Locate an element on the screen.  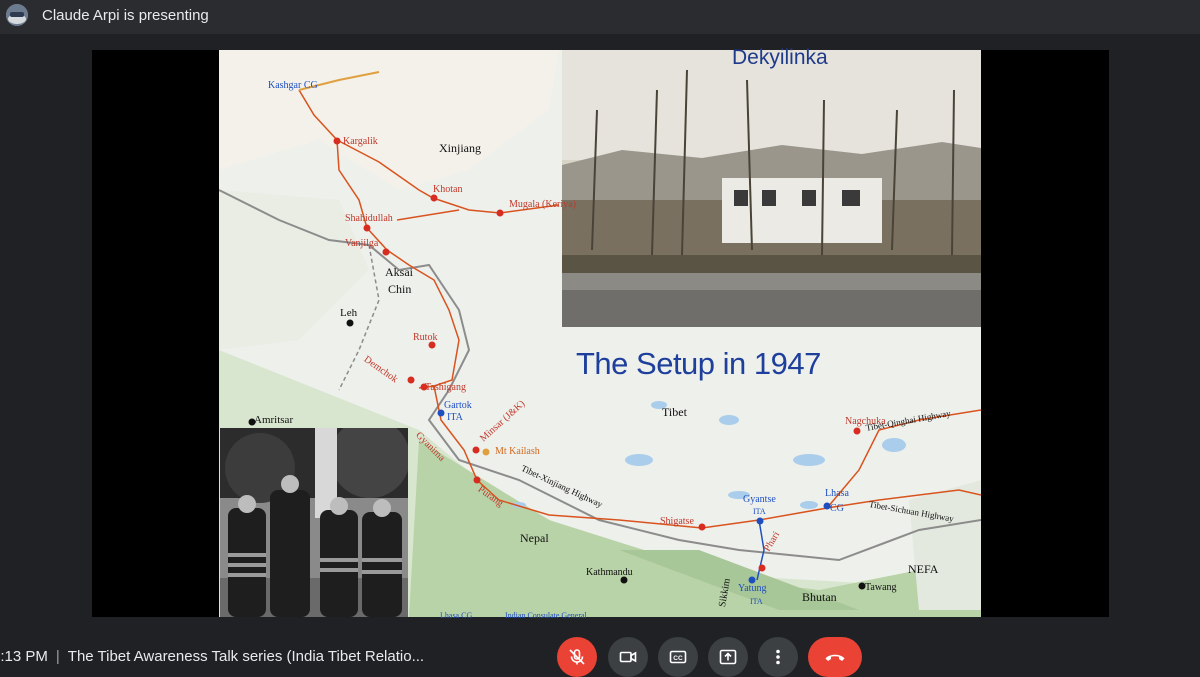
map-label-nefa: NEFA is located at coordinates (923, 569).